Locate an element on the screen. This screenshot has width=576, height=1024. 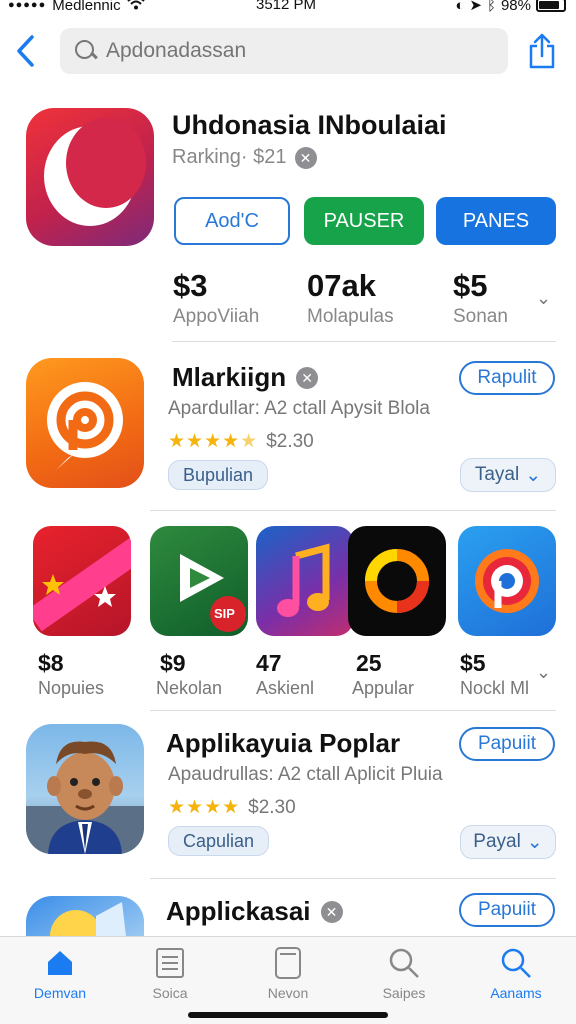
carrier: ●●●●● Medlennic is located at coordinates (76, 7).